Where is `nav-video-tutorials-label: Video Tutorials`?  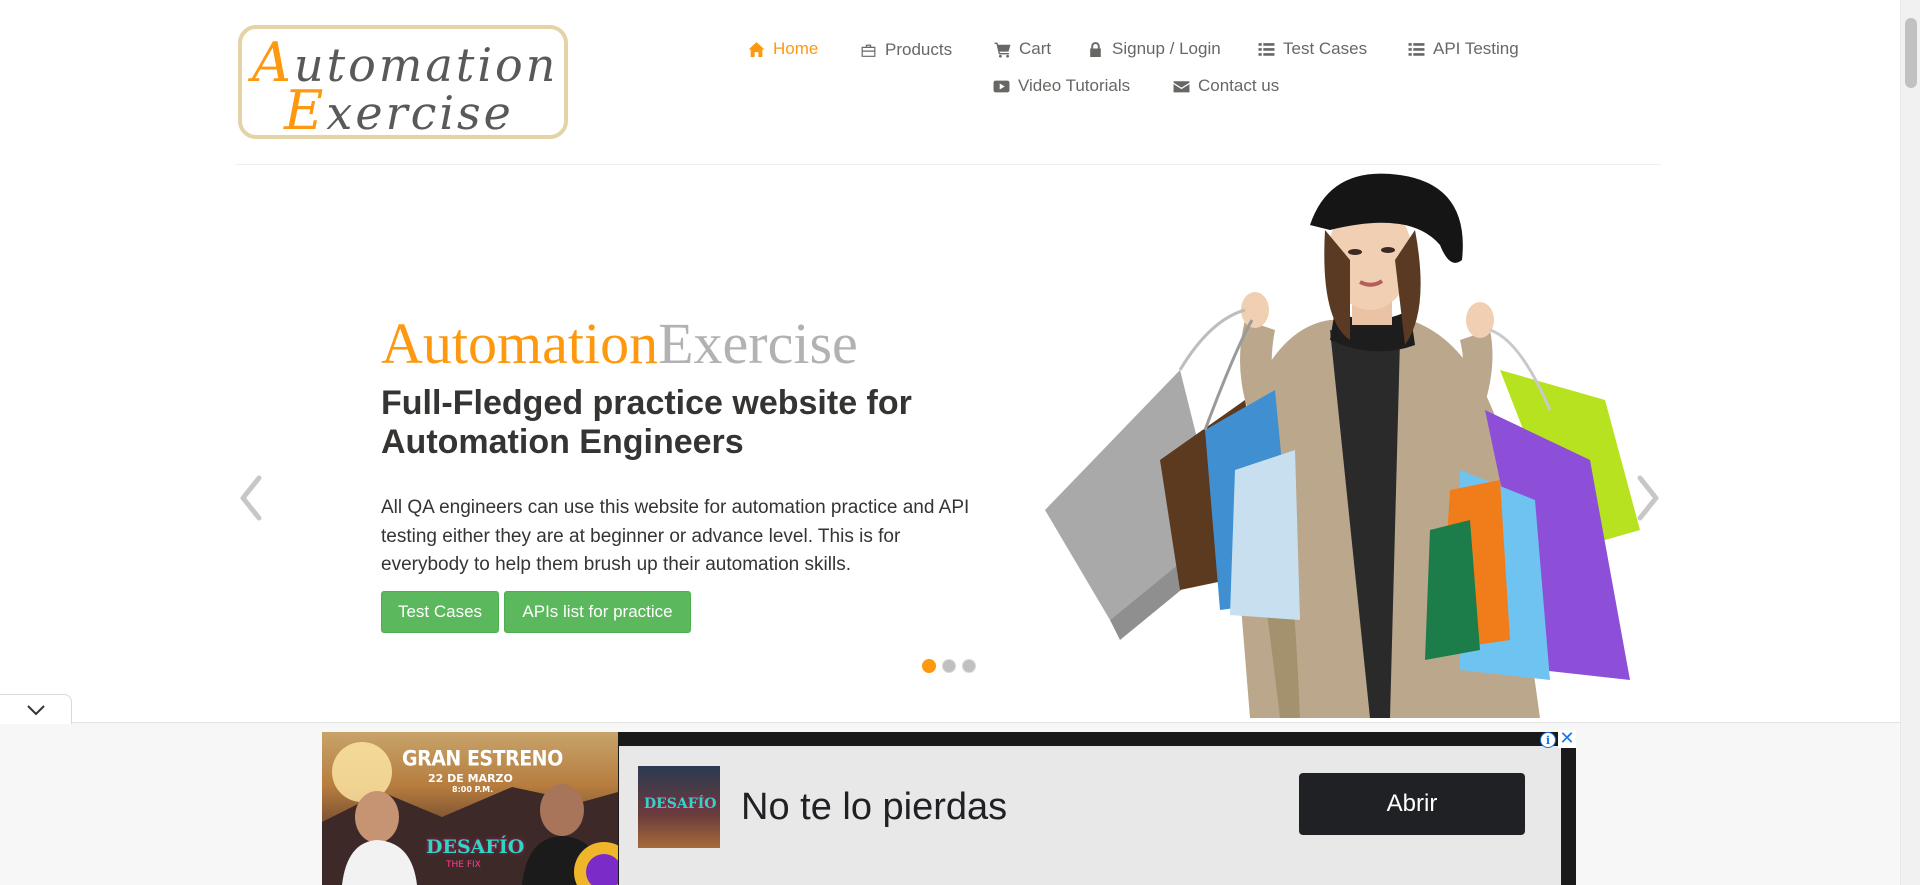
nav-video-tutorials-label: Video Tutorials is located at coordinates (1074, 85).